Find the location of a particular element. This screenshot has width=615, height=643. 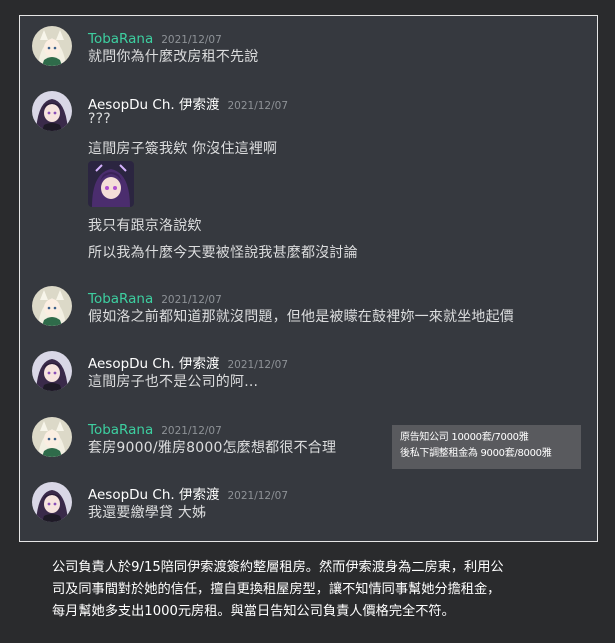

message-text: 就問你為什麼改房租不先說 is located at coordinates (173, 57).